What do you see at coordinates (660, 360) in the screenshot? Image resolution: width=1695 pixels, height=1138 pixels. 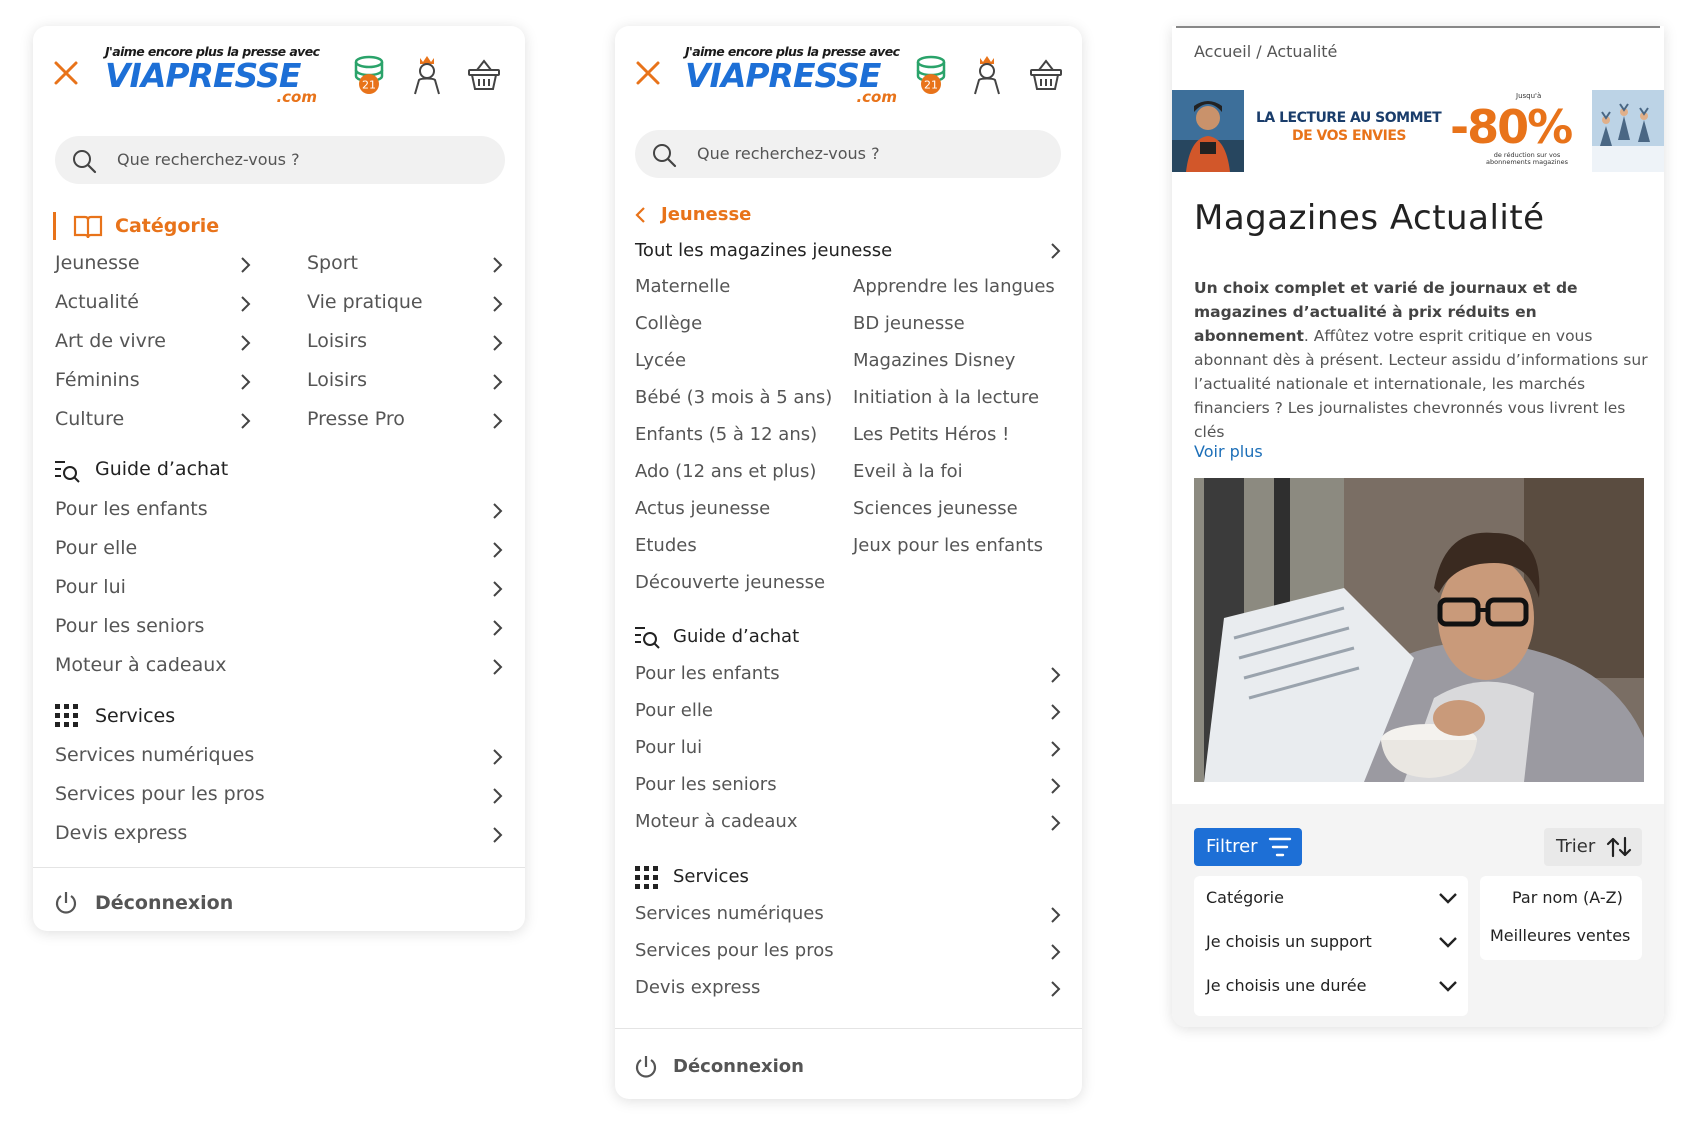 I see `sub-item: Lycée` at bounding box center [660, 360].